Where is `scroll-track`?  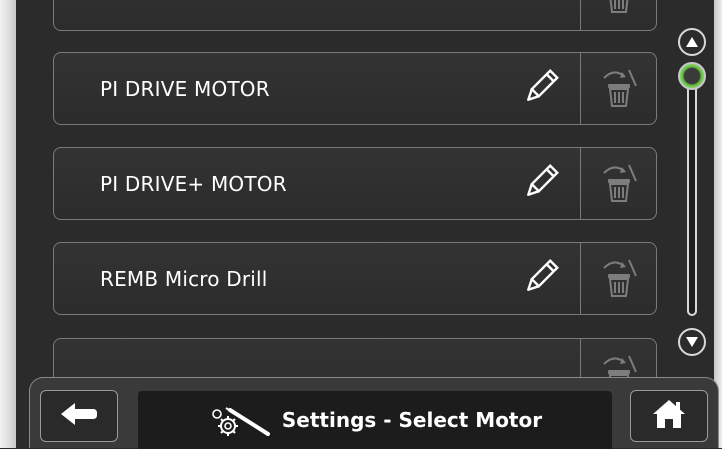
scroll-track is located at coordinates (692, 190).